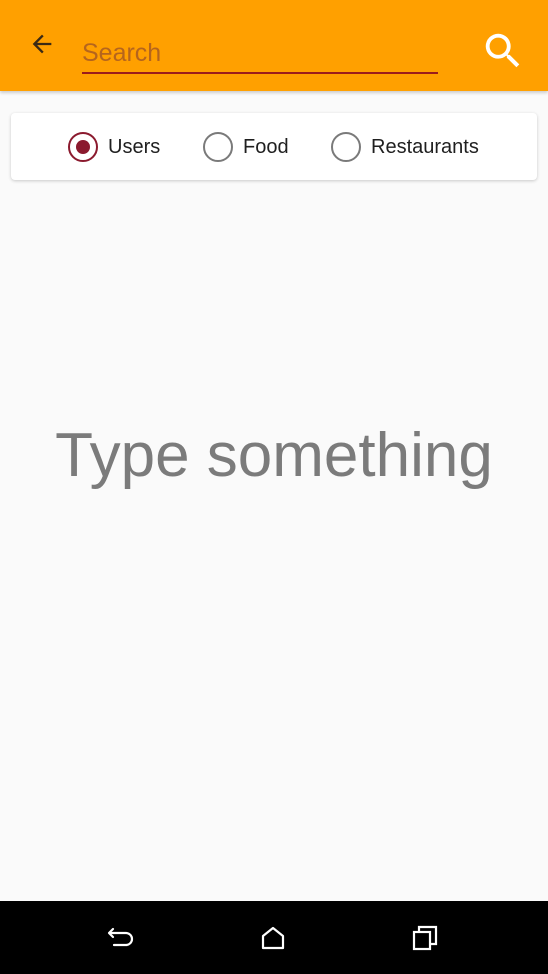  I want to click on system-navigation-bar, so click(274, 937).